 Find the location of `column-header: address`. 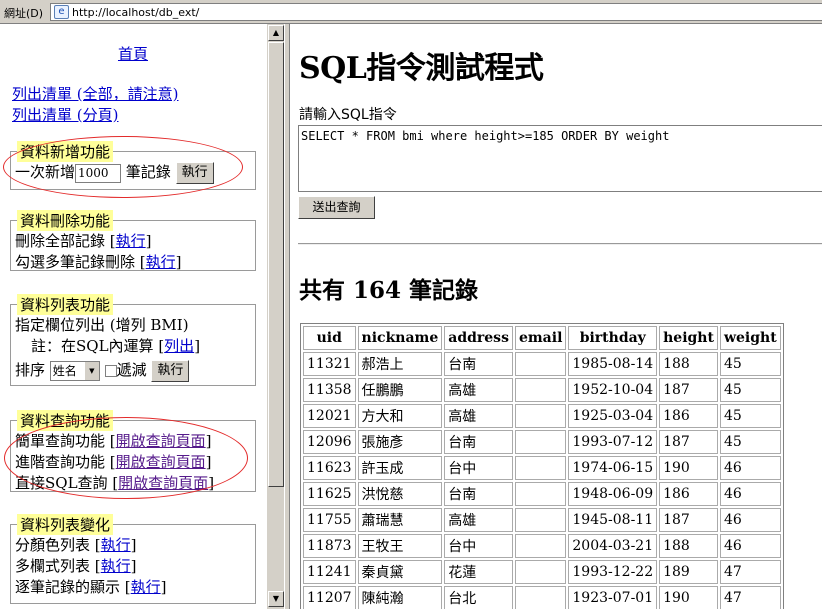

column-header: address is located at coordinates (478, 338).